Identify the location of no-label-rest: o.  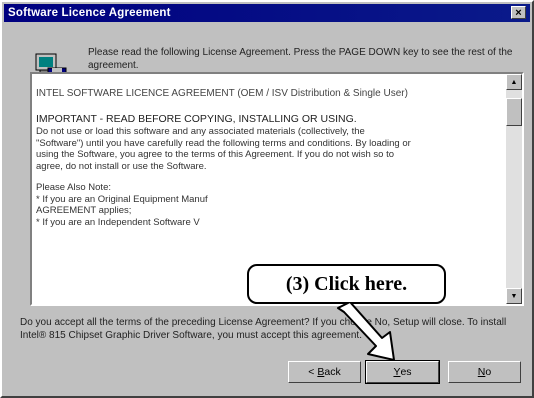
(488, 372).